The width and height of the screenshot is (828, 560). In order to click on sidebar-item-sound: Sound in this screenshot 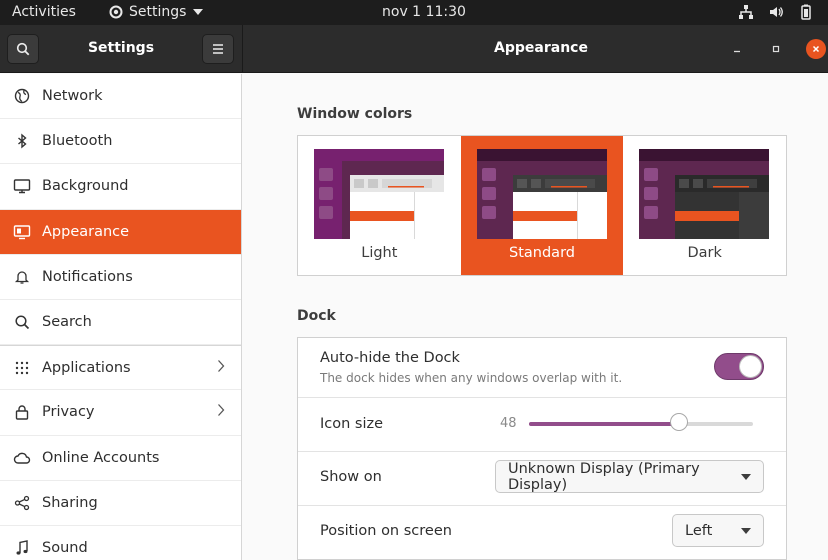, I will do `click(120, 543)`.